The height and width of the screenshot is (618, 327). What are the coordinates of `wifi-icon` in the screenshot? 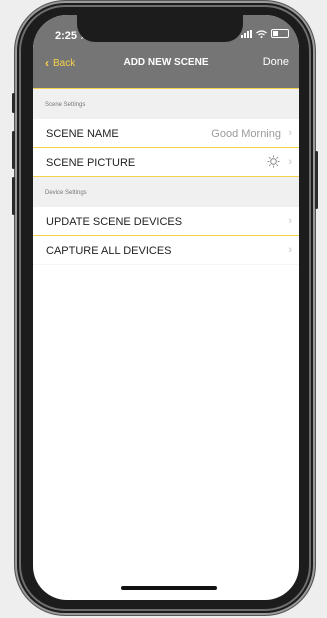 It's located at (261, 33).